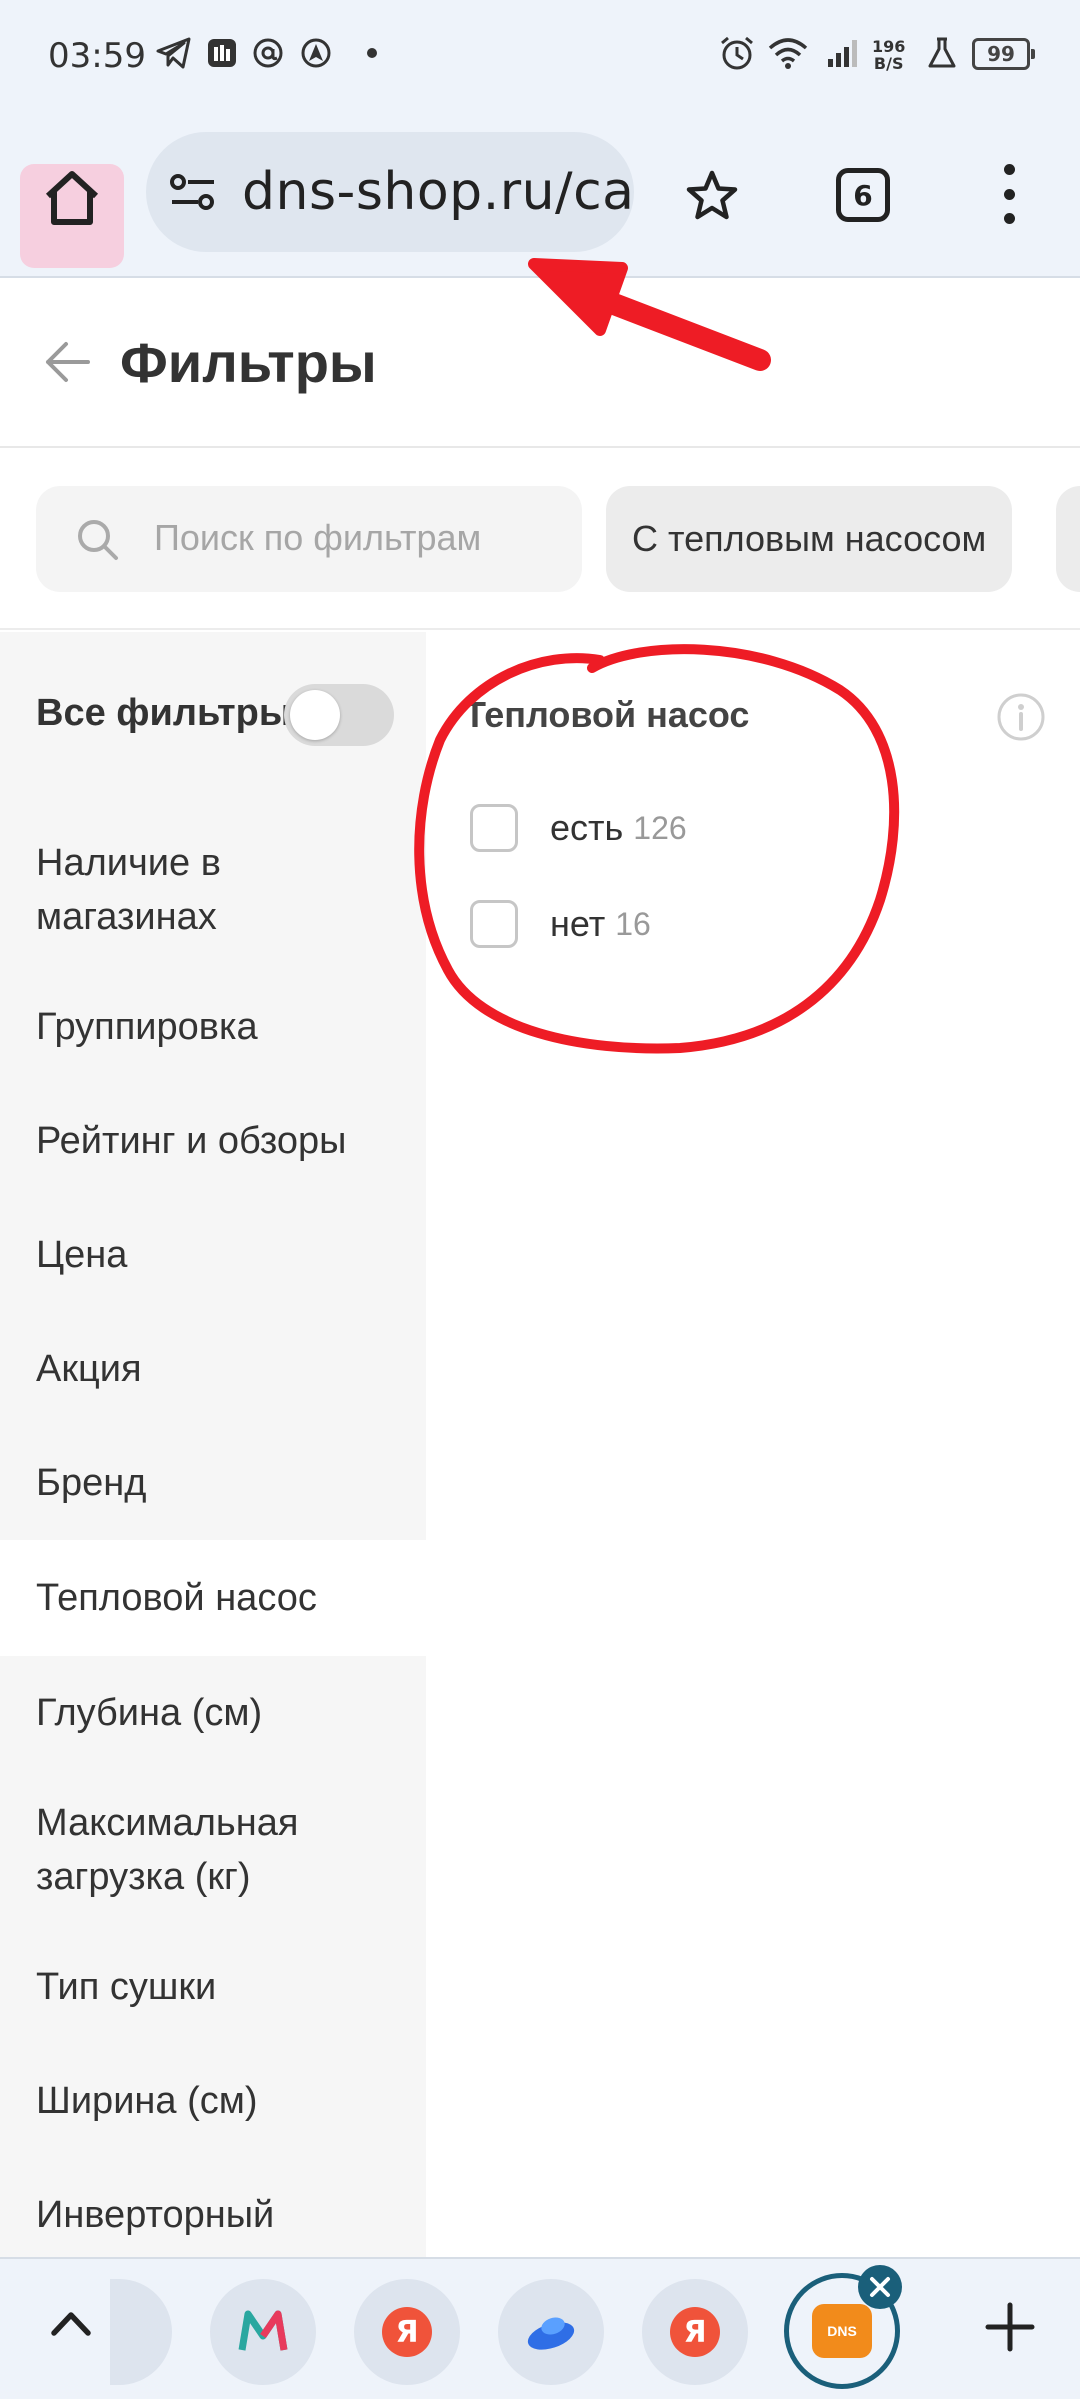  What do you see at coordinates (889, 55) in the screenshot?
I see `net-speed: 196 B/S` at bounding box center [889, 55].